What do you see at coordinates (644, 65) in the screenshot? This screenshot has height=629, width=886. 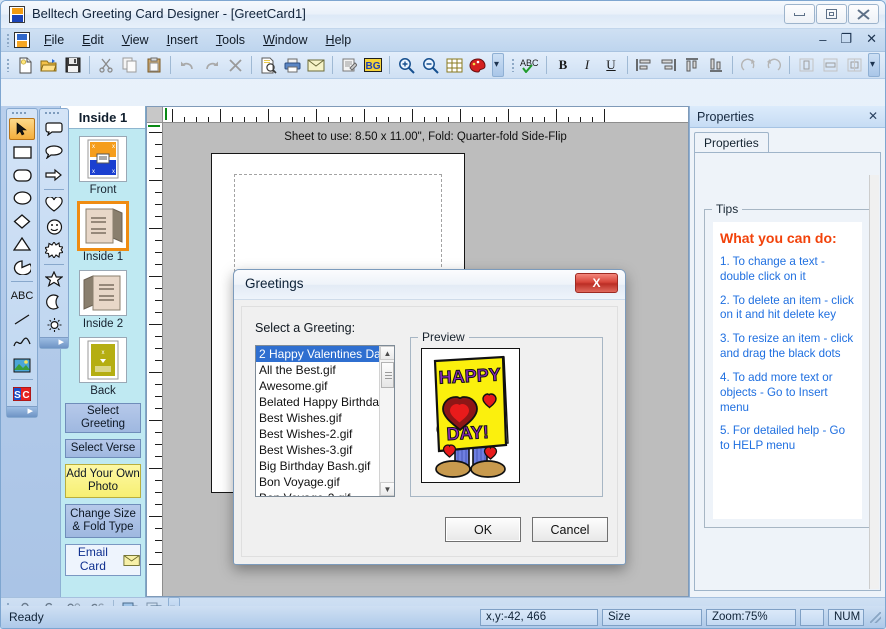 I see `align-left-icon` at bounding box center [644, 65].